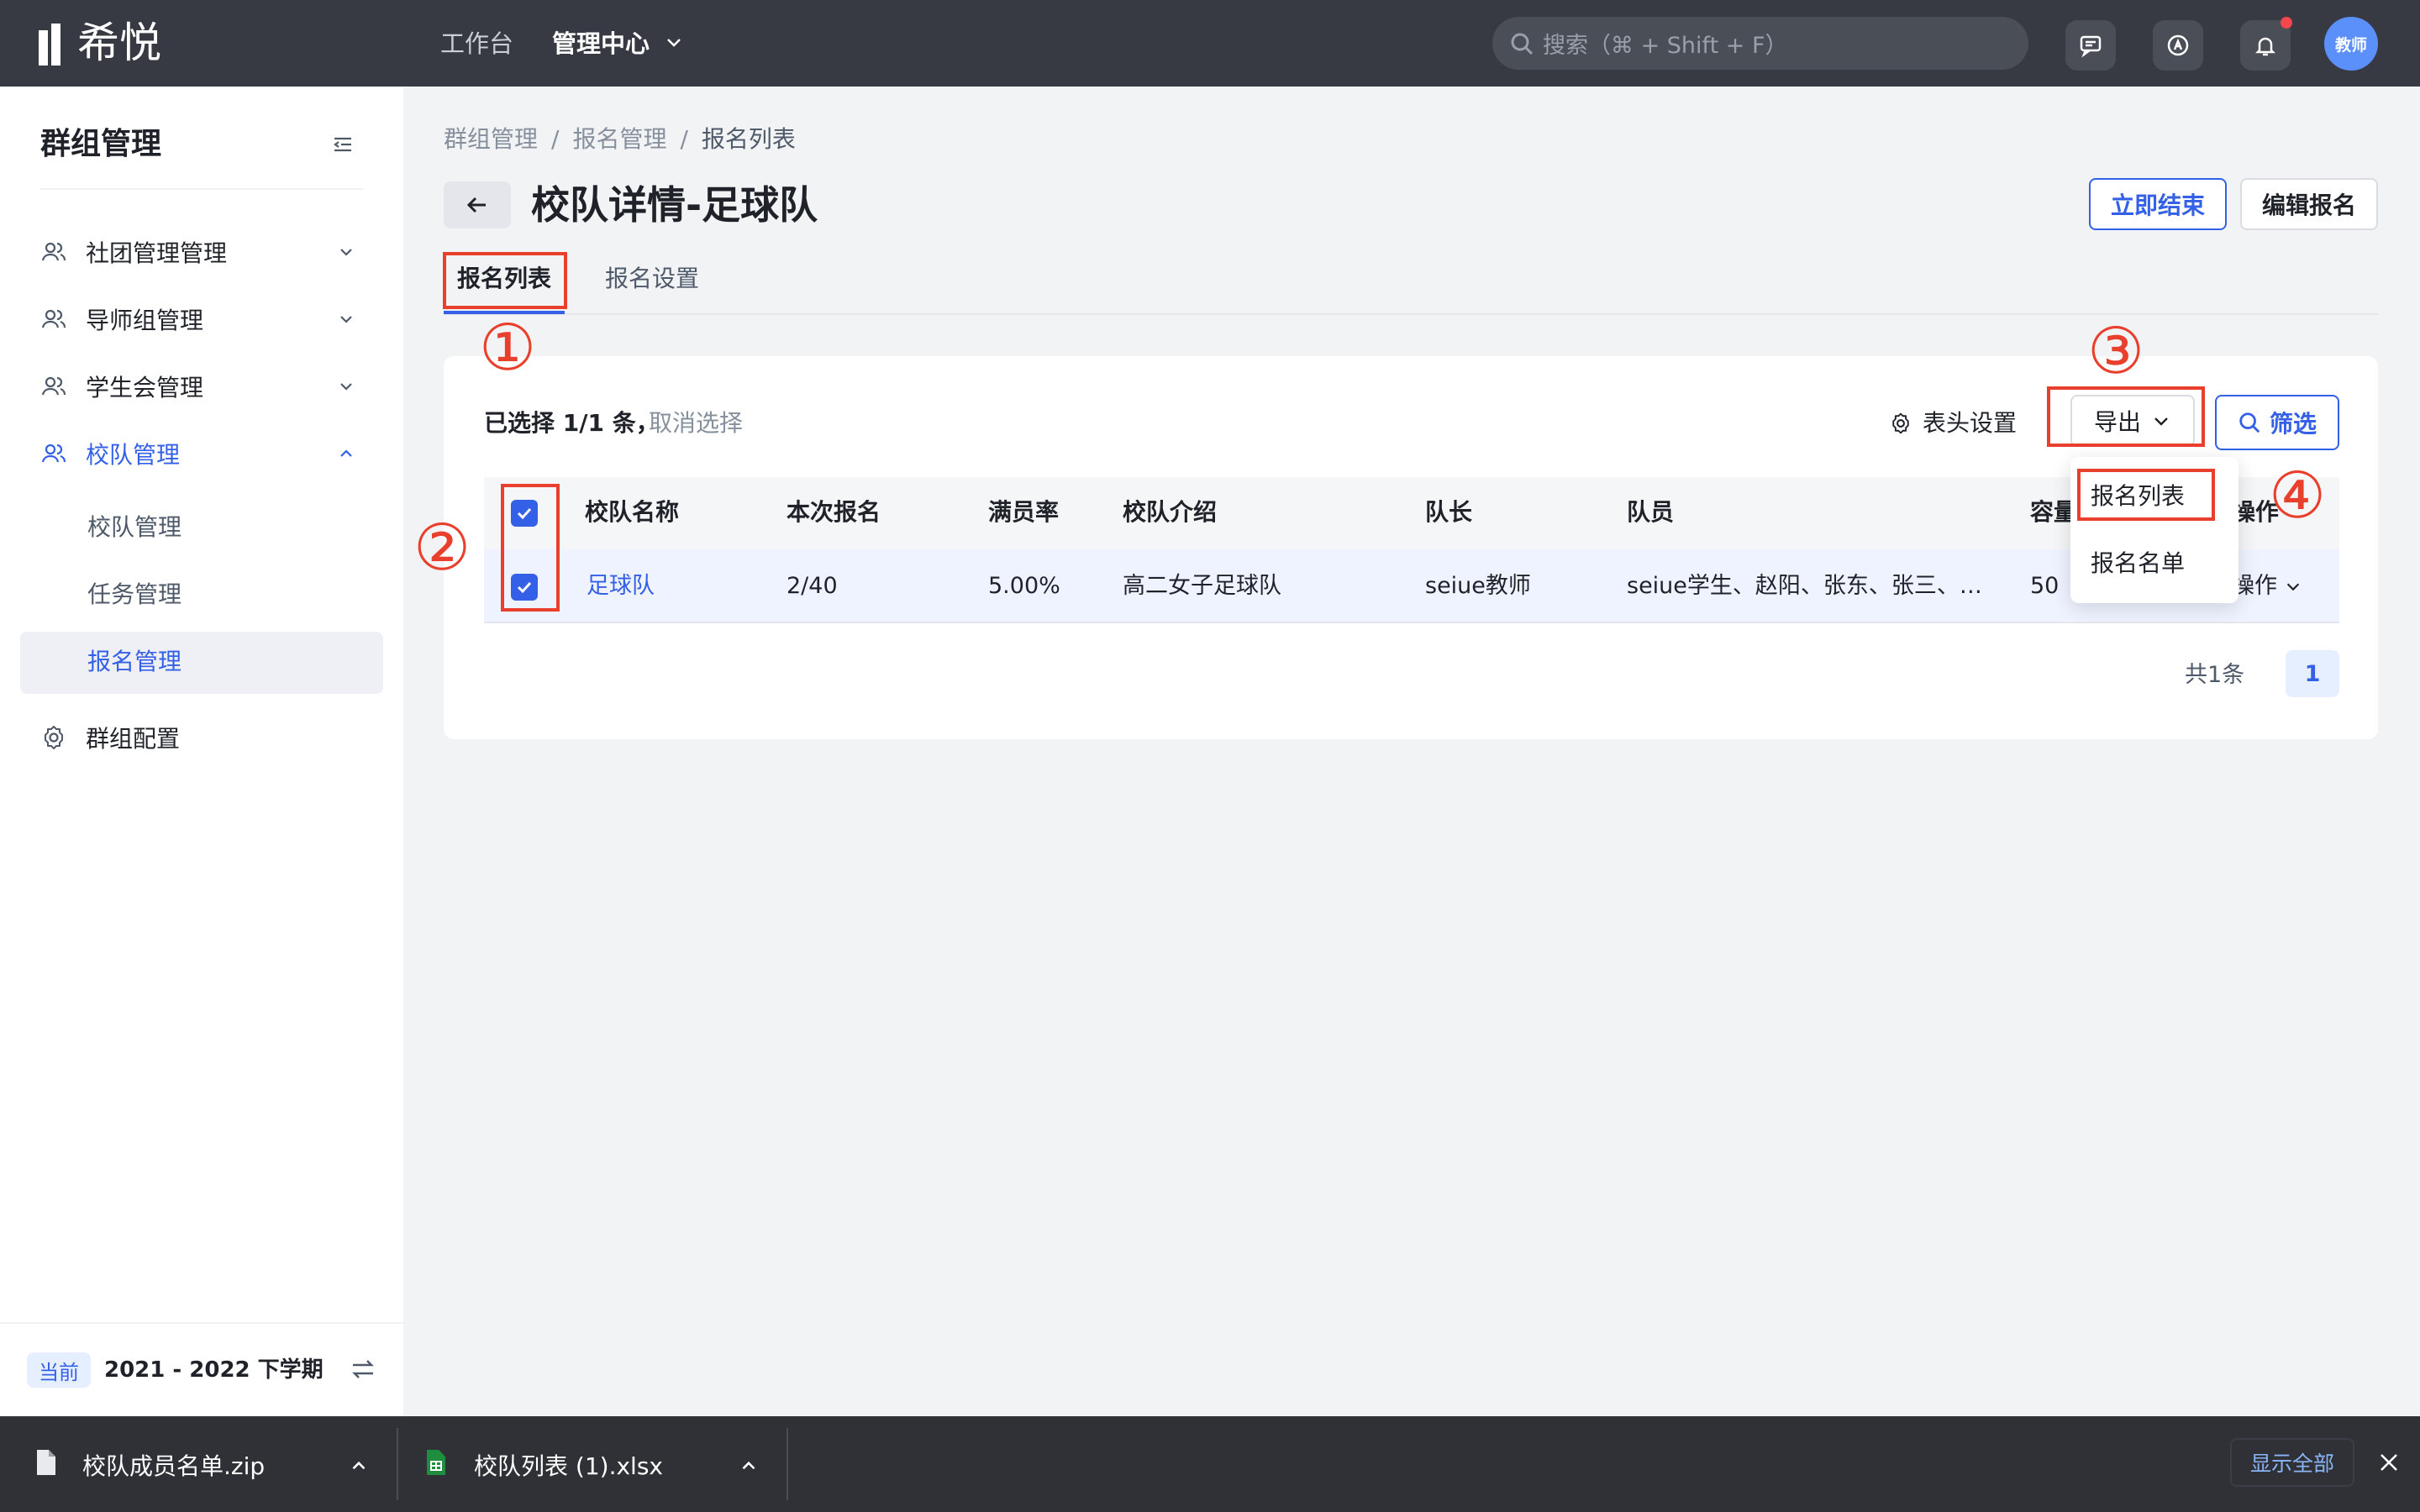  I want to click on chat-icon, so click(2091, 46).